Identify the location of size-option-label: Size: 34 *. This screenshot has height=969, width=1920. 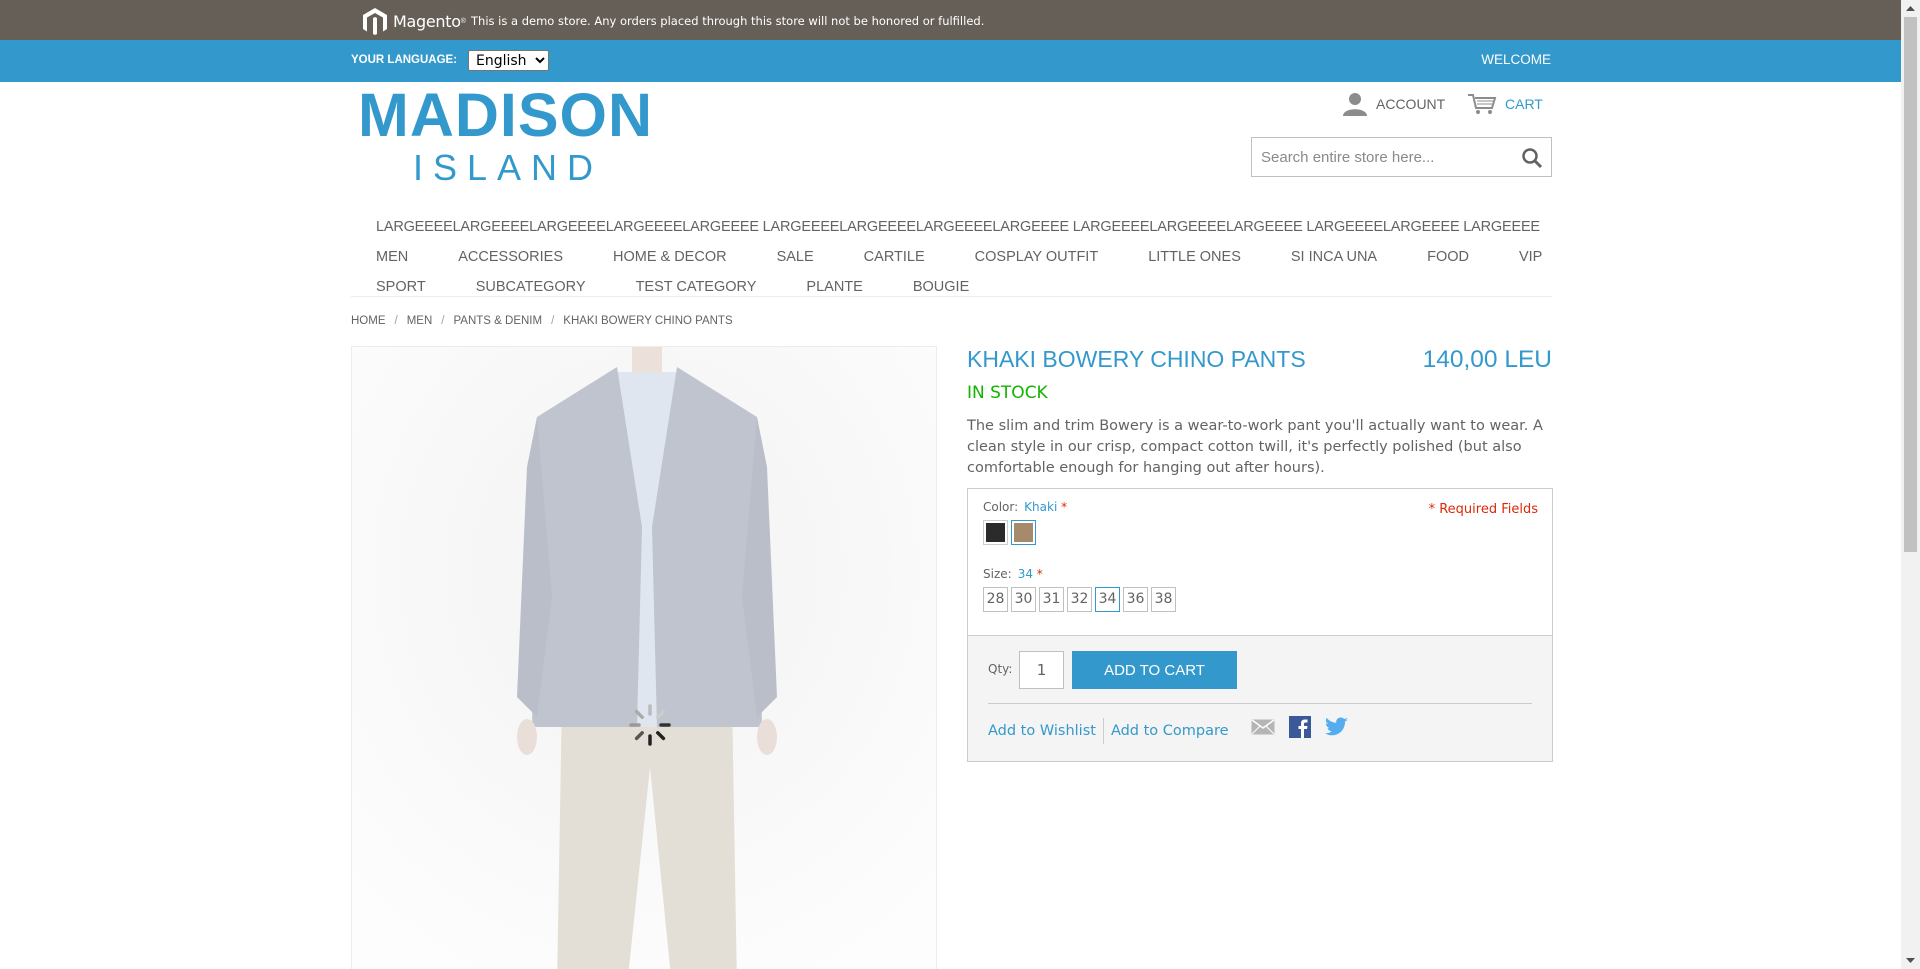
(1013, 574).